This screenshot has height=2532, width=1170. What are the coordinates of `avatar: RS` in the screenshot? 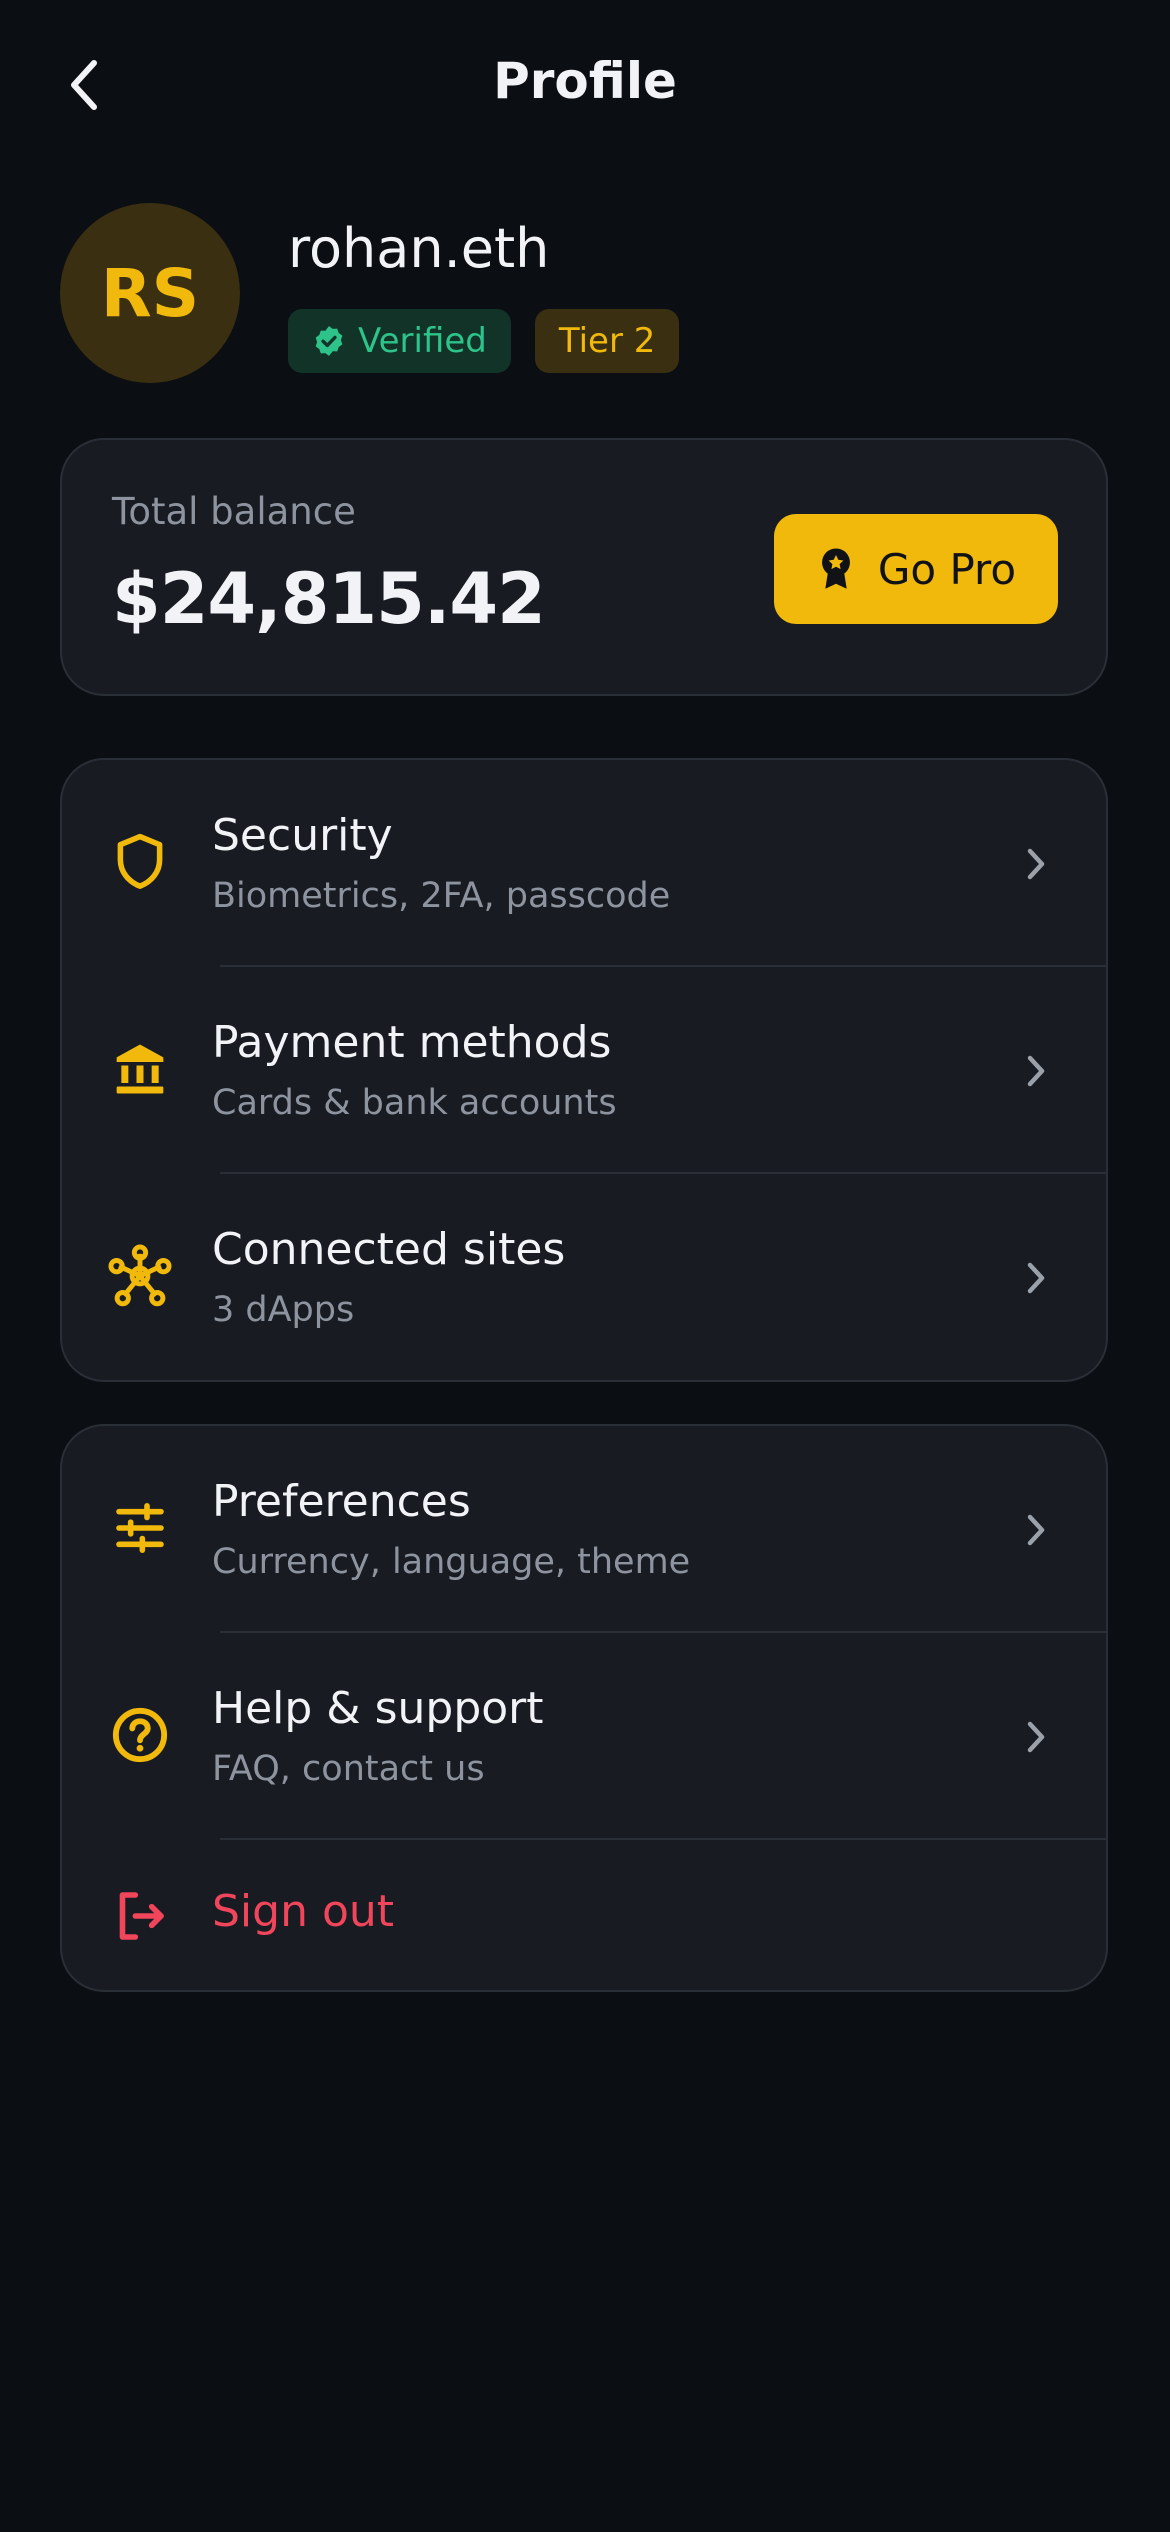 It's located at (150, 293).